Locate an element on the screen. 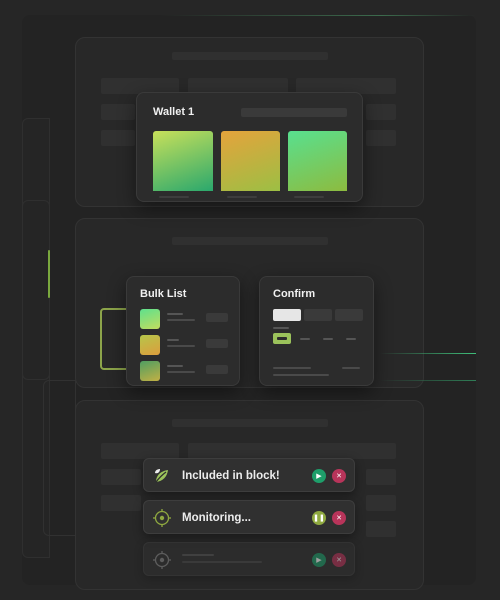  wallet-card: Wallet 1 is located at coordinates (249, 147).